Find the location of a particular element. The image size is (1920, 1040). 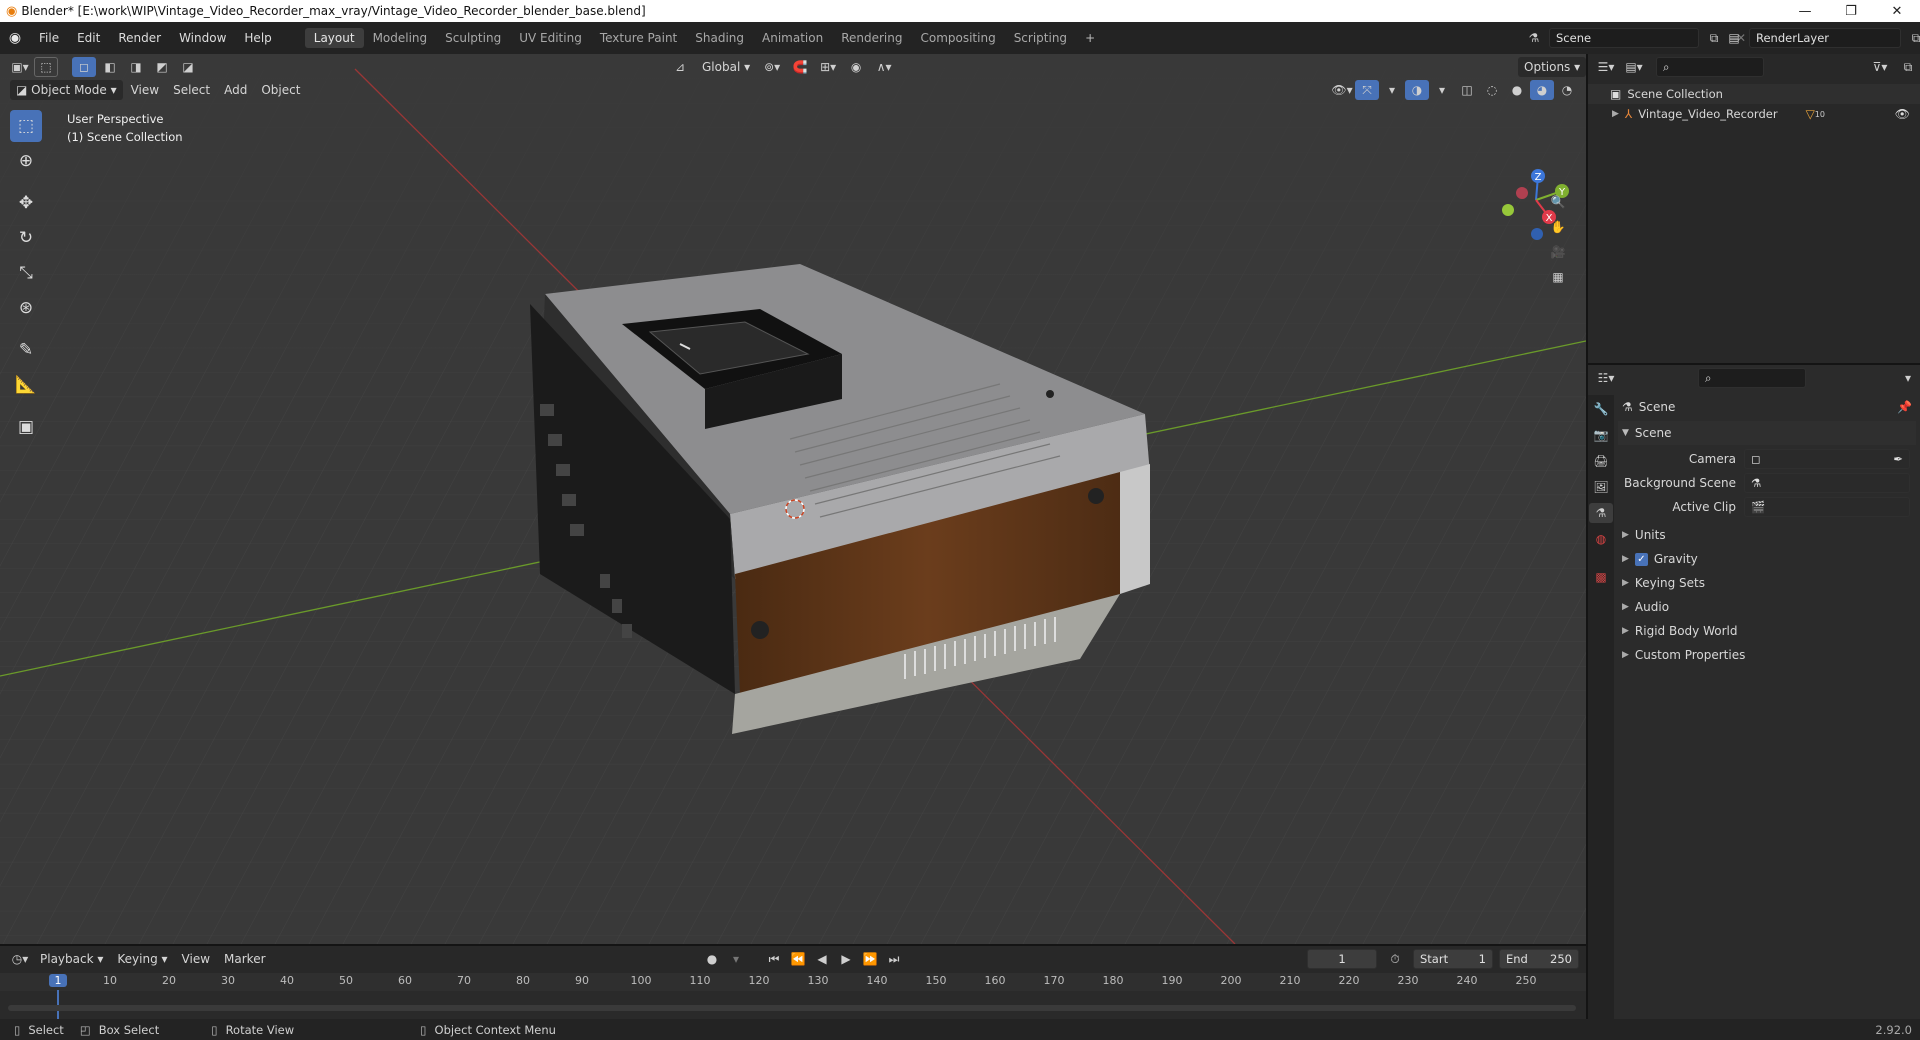

blender-menu-icon: ◉ is located at coordinates (15, 38).